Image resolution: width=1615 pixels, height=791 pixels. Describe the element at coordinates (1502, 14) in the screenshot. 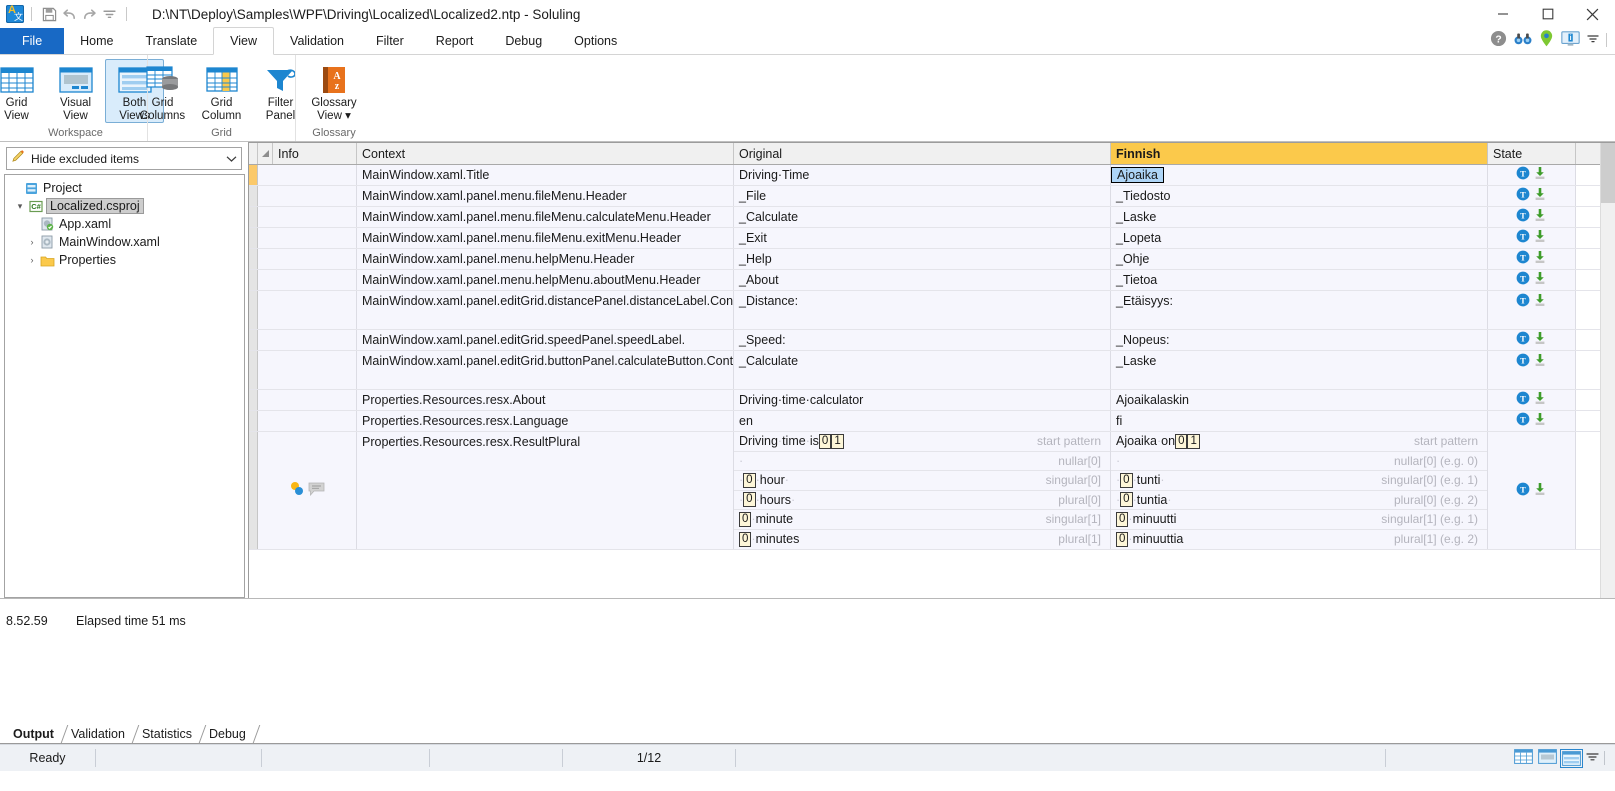

I see `minimize-button` at that location.